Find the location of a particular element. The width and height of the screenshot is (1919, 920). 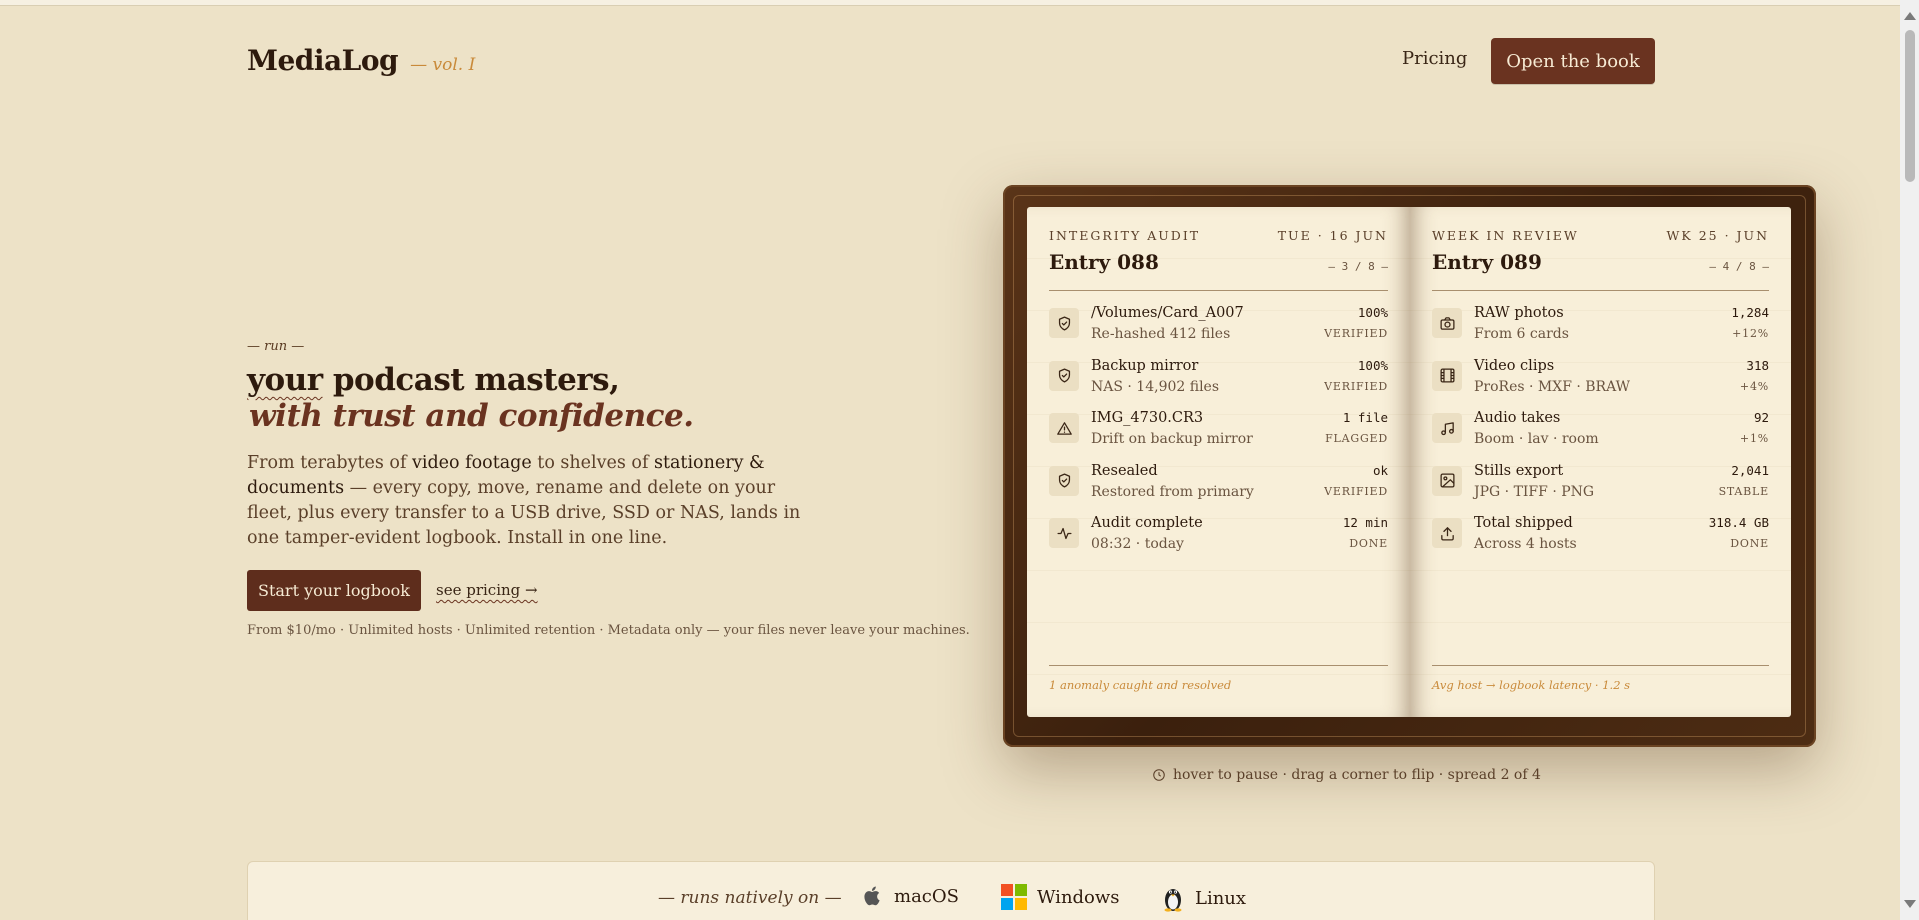

os-macos: macOS is located at coordinates (910, 896).